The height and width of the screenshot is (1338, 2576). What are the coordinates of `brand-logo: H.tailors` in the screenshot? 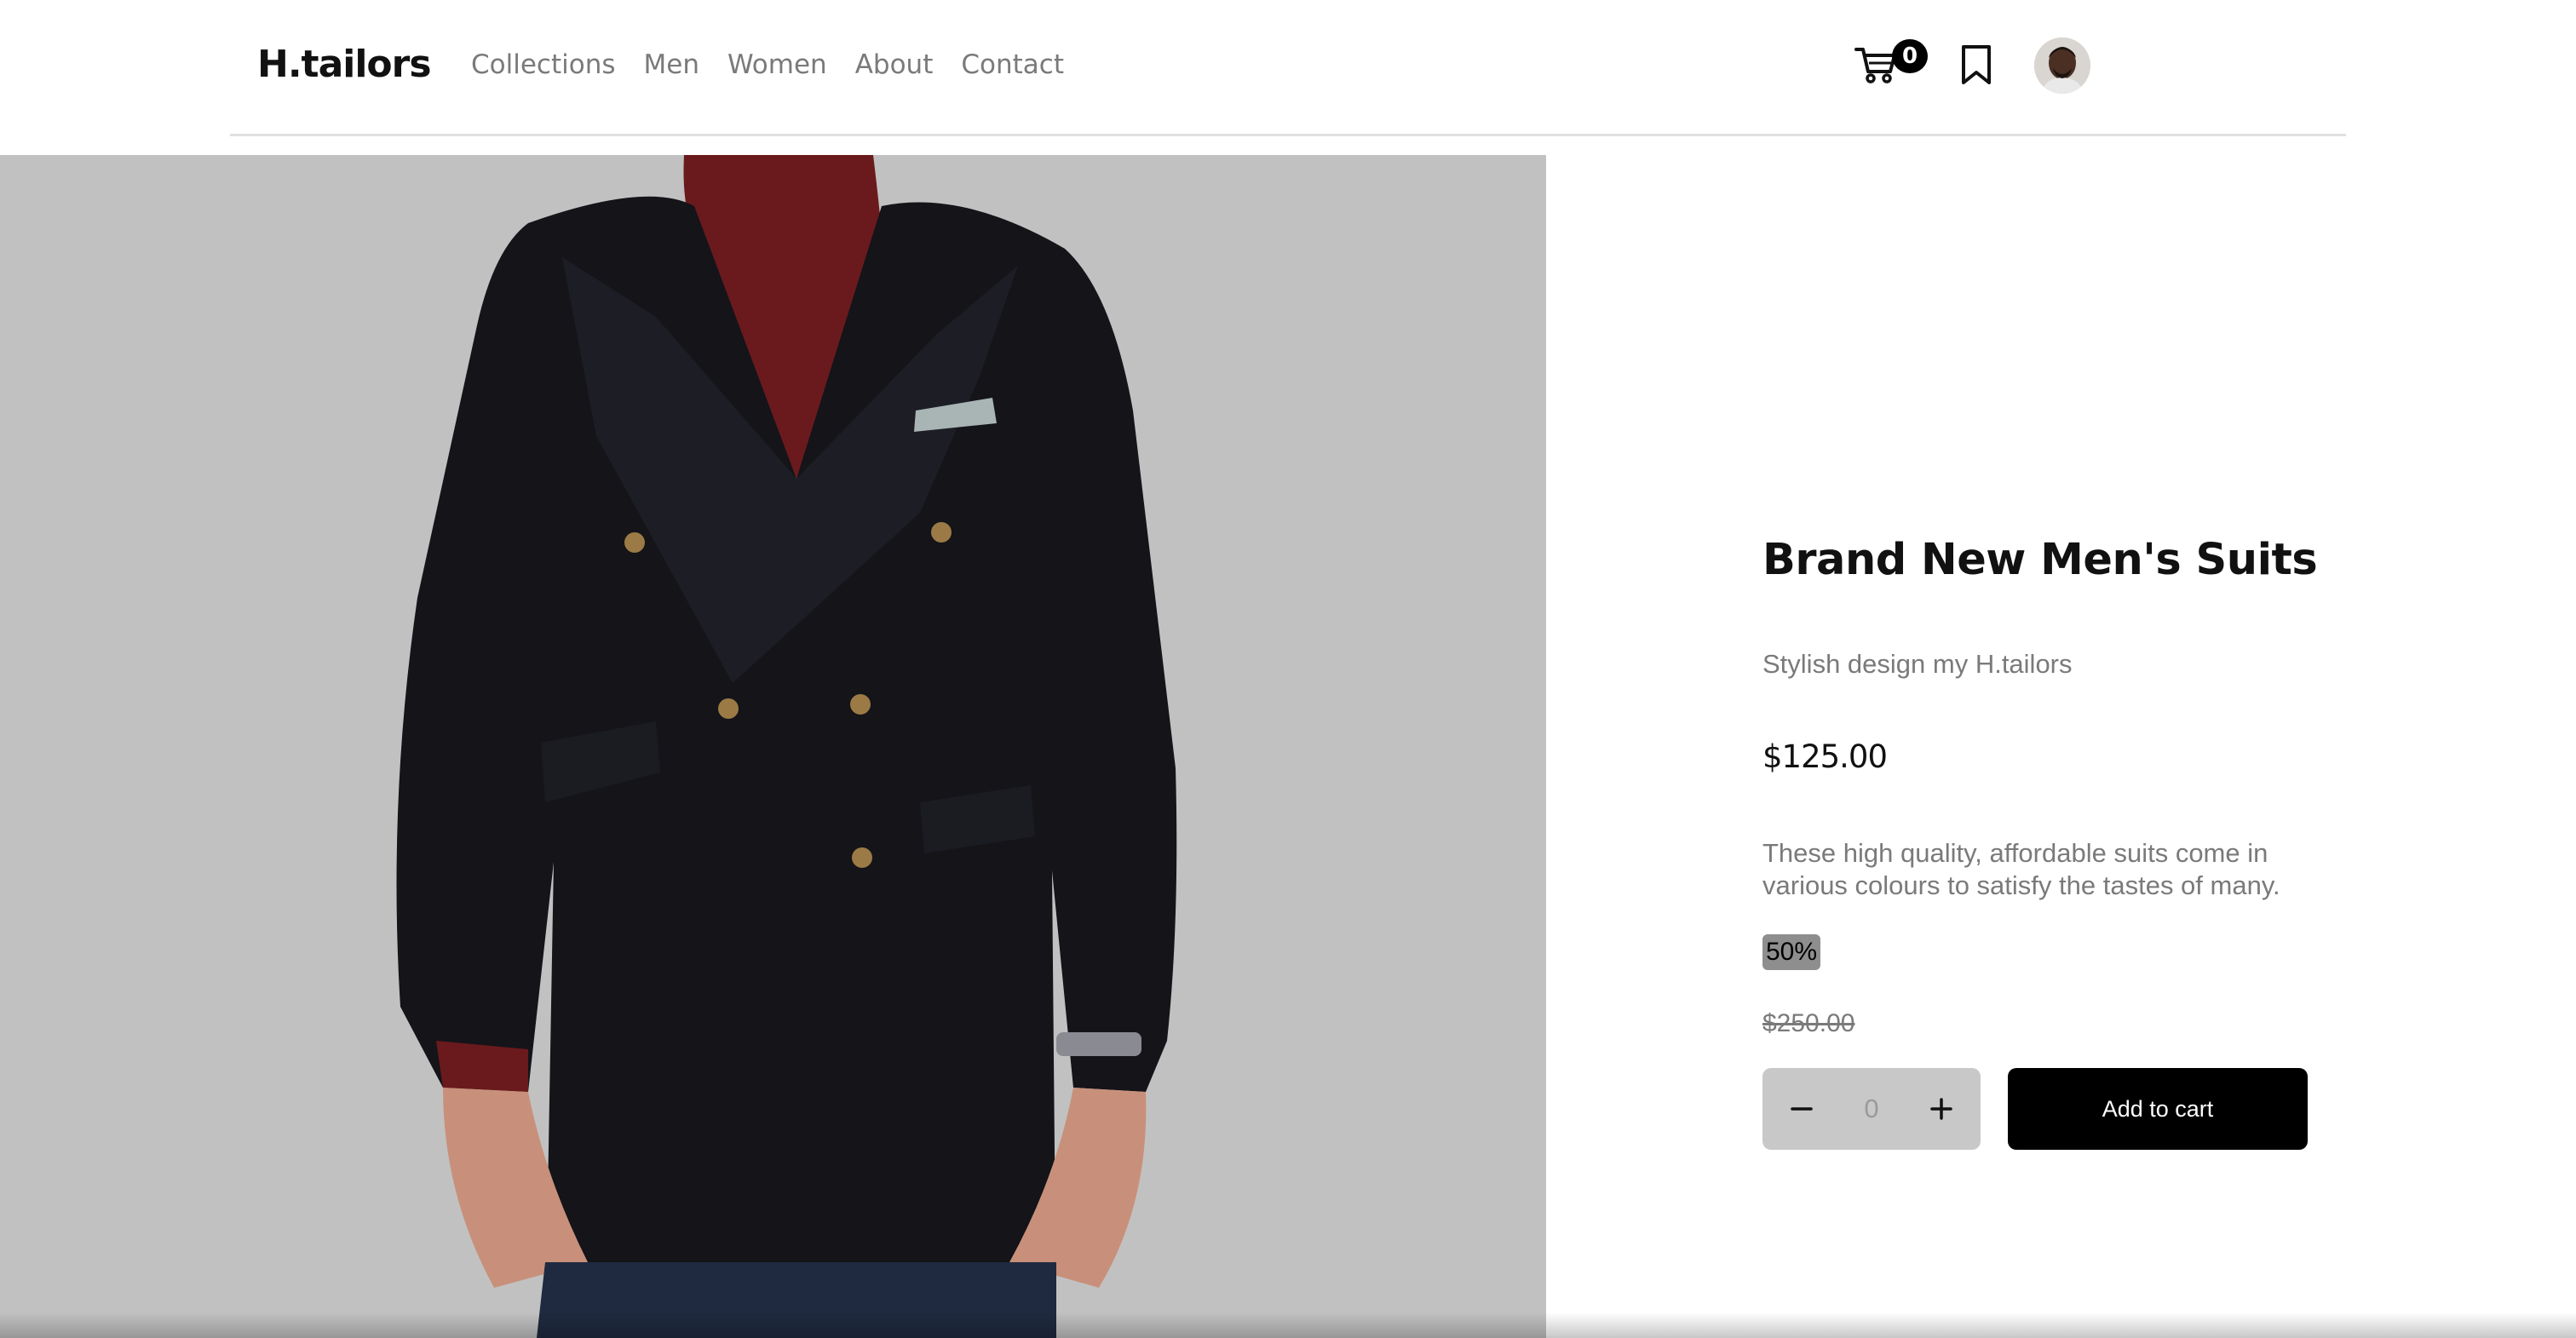 It's located at (345, 64).